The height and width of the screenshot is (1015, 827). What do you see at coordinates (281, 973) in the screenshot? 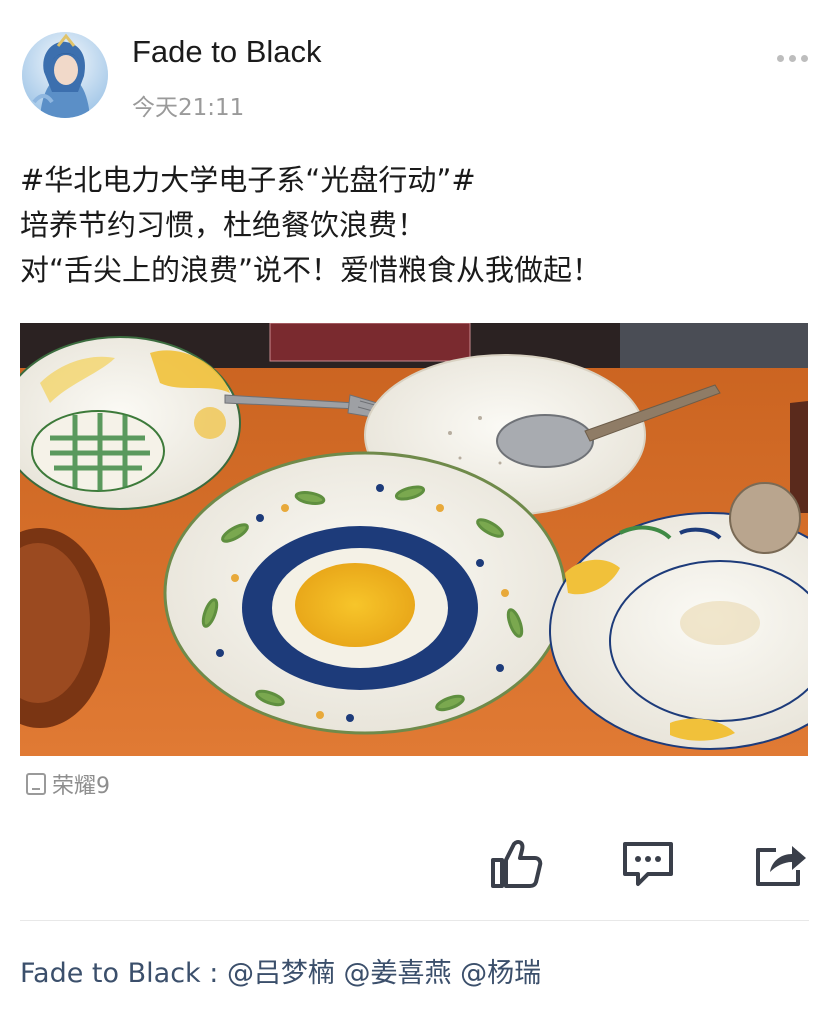
I see `mention-link: @吕梦楠` at bounding box center [281, 973].